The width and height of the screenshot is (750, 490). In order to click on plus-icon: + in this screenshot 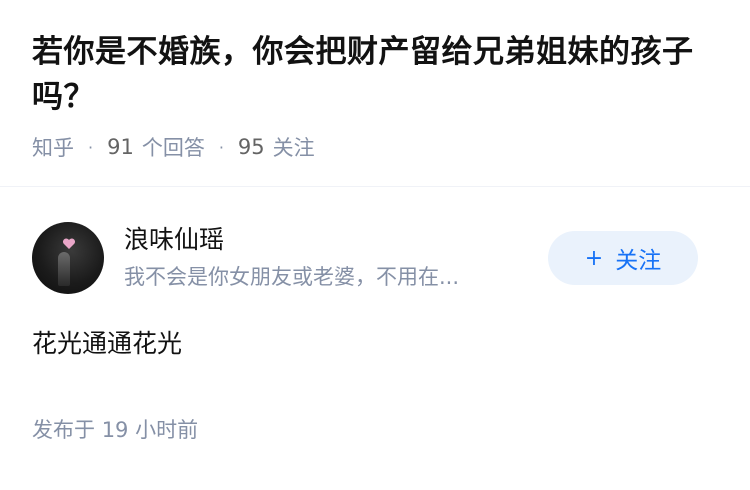, I will do `click(594, 258)`.